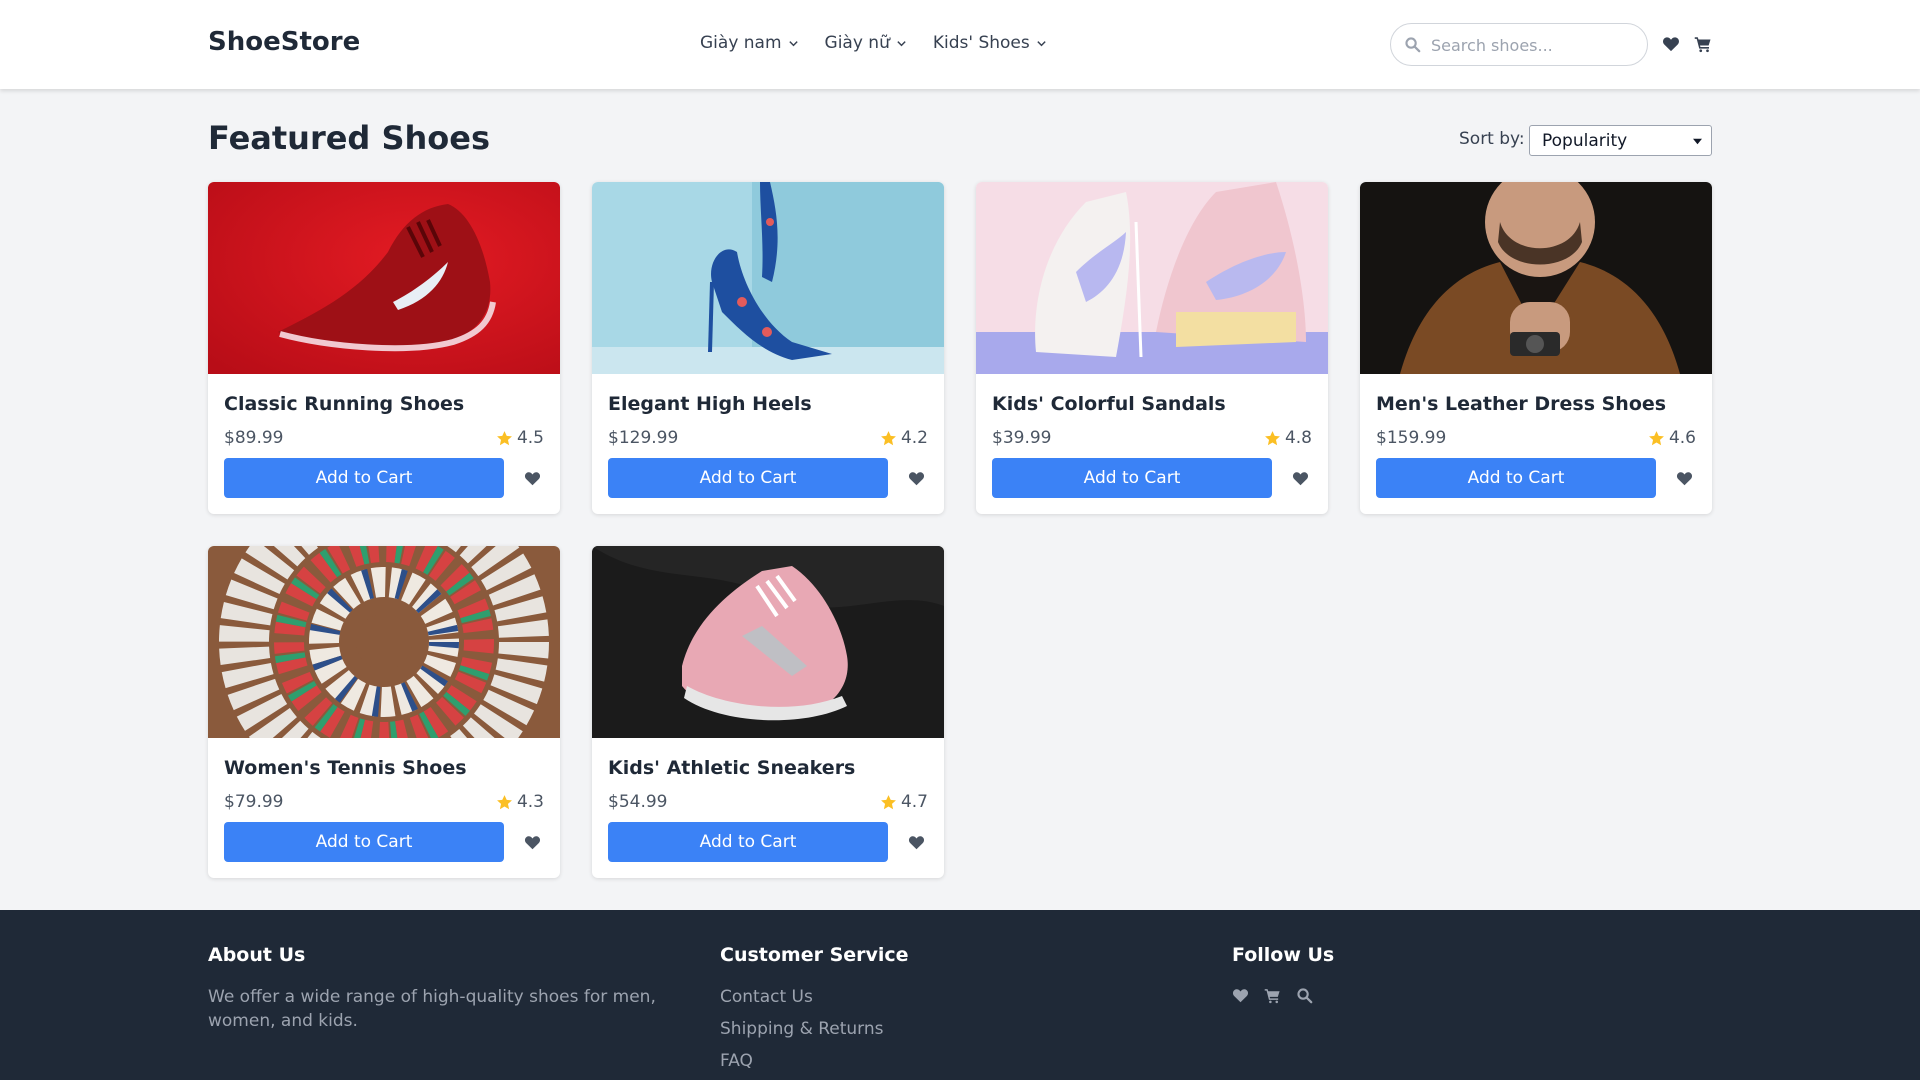 The image size is (1920, 1080). I want to click on product-rating: 4.7, so click(904, 802).